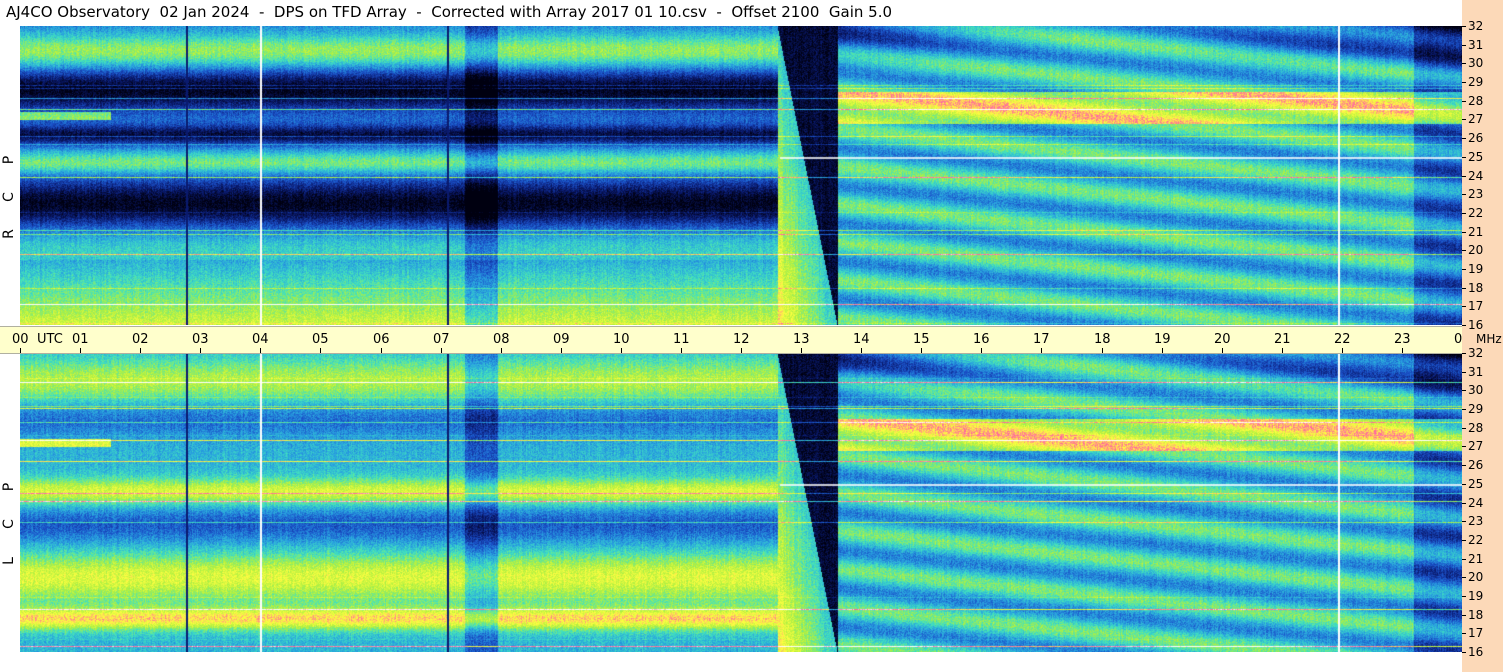 The image size is (1503, 672). What do you see at coordinates (9, 160) in the screenshot?
I see `rcp-letter-p: P` at bounding box center [9, 160].